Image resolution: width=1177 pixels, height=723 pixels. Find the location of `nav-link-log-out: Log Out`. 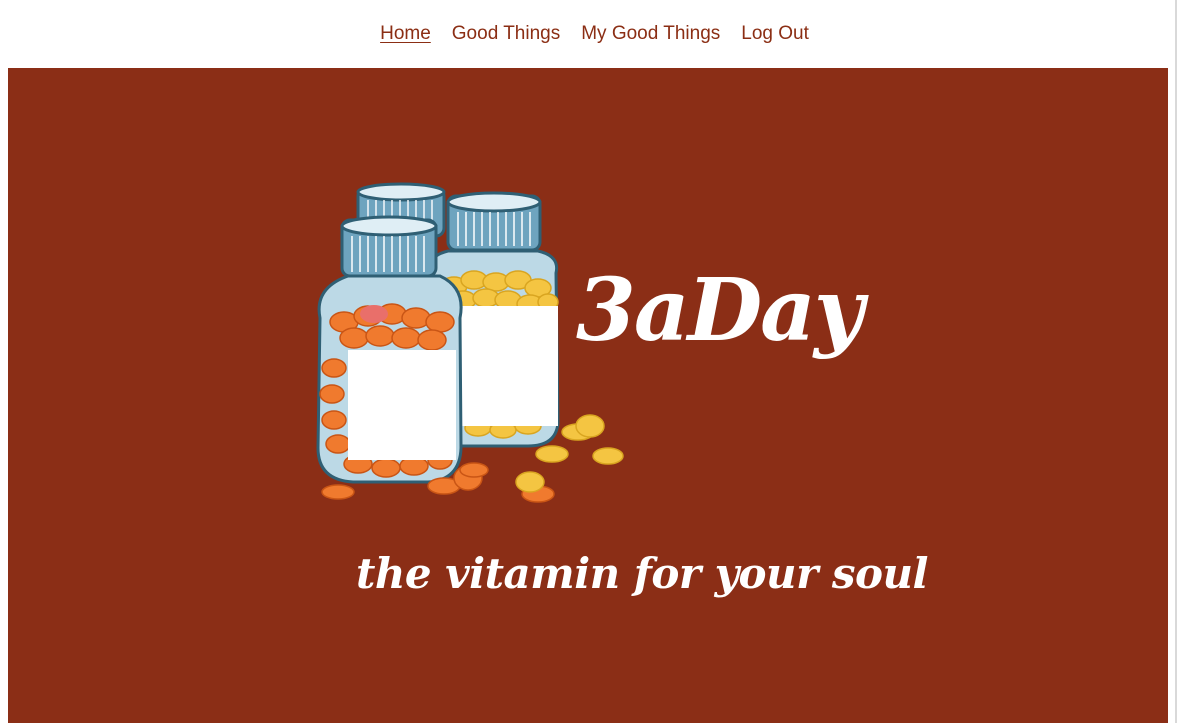

nav-link-log-out: Log Out is located at coordinates (775, 34).